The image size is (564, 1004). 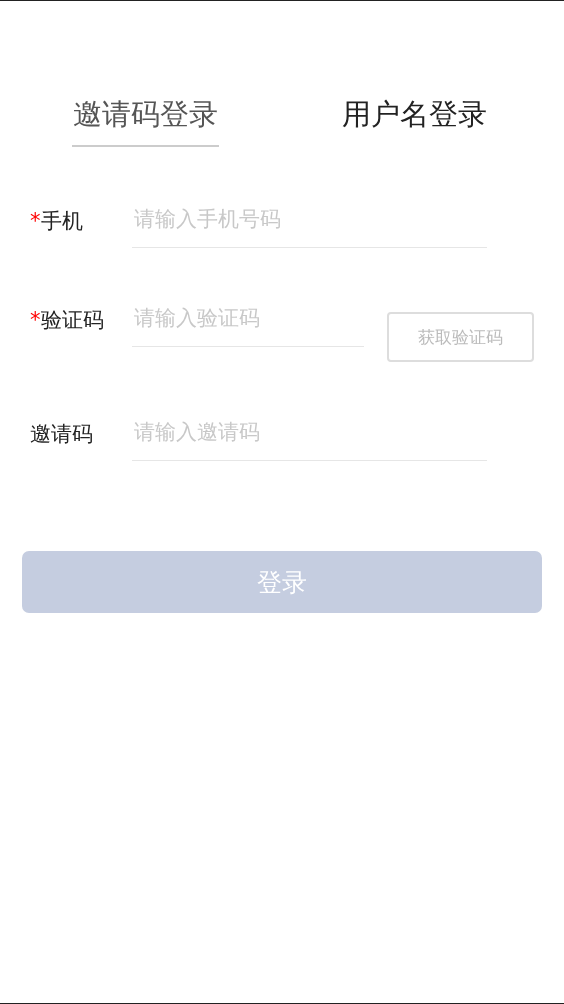 What do you see at coordinates (62, 434) in the screenshot?
I see `field-label: 邀请码` at bounding box center [62, 434].